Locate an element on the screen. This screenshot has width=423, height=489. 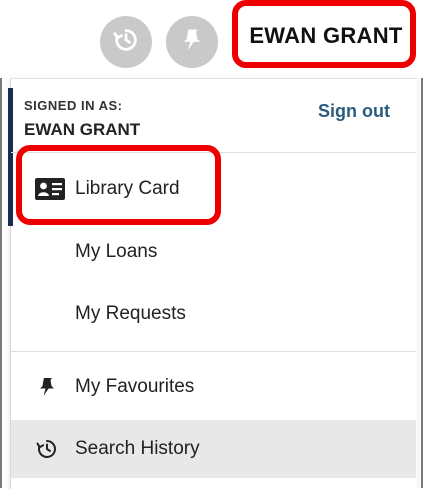
menu-item-label: Search History is located at coordinates (137, 448).